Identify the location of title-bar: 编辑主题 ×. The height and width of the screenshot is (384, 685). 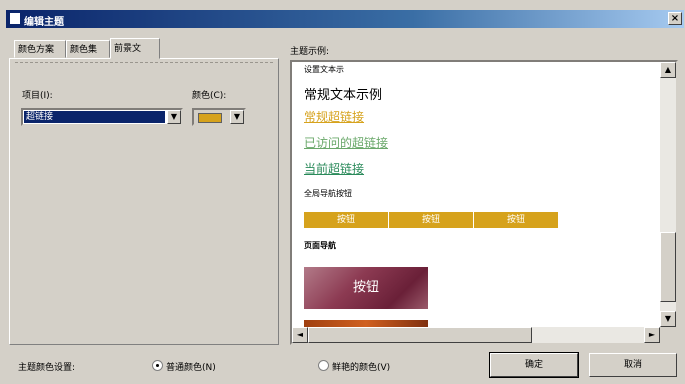
(345, 19).